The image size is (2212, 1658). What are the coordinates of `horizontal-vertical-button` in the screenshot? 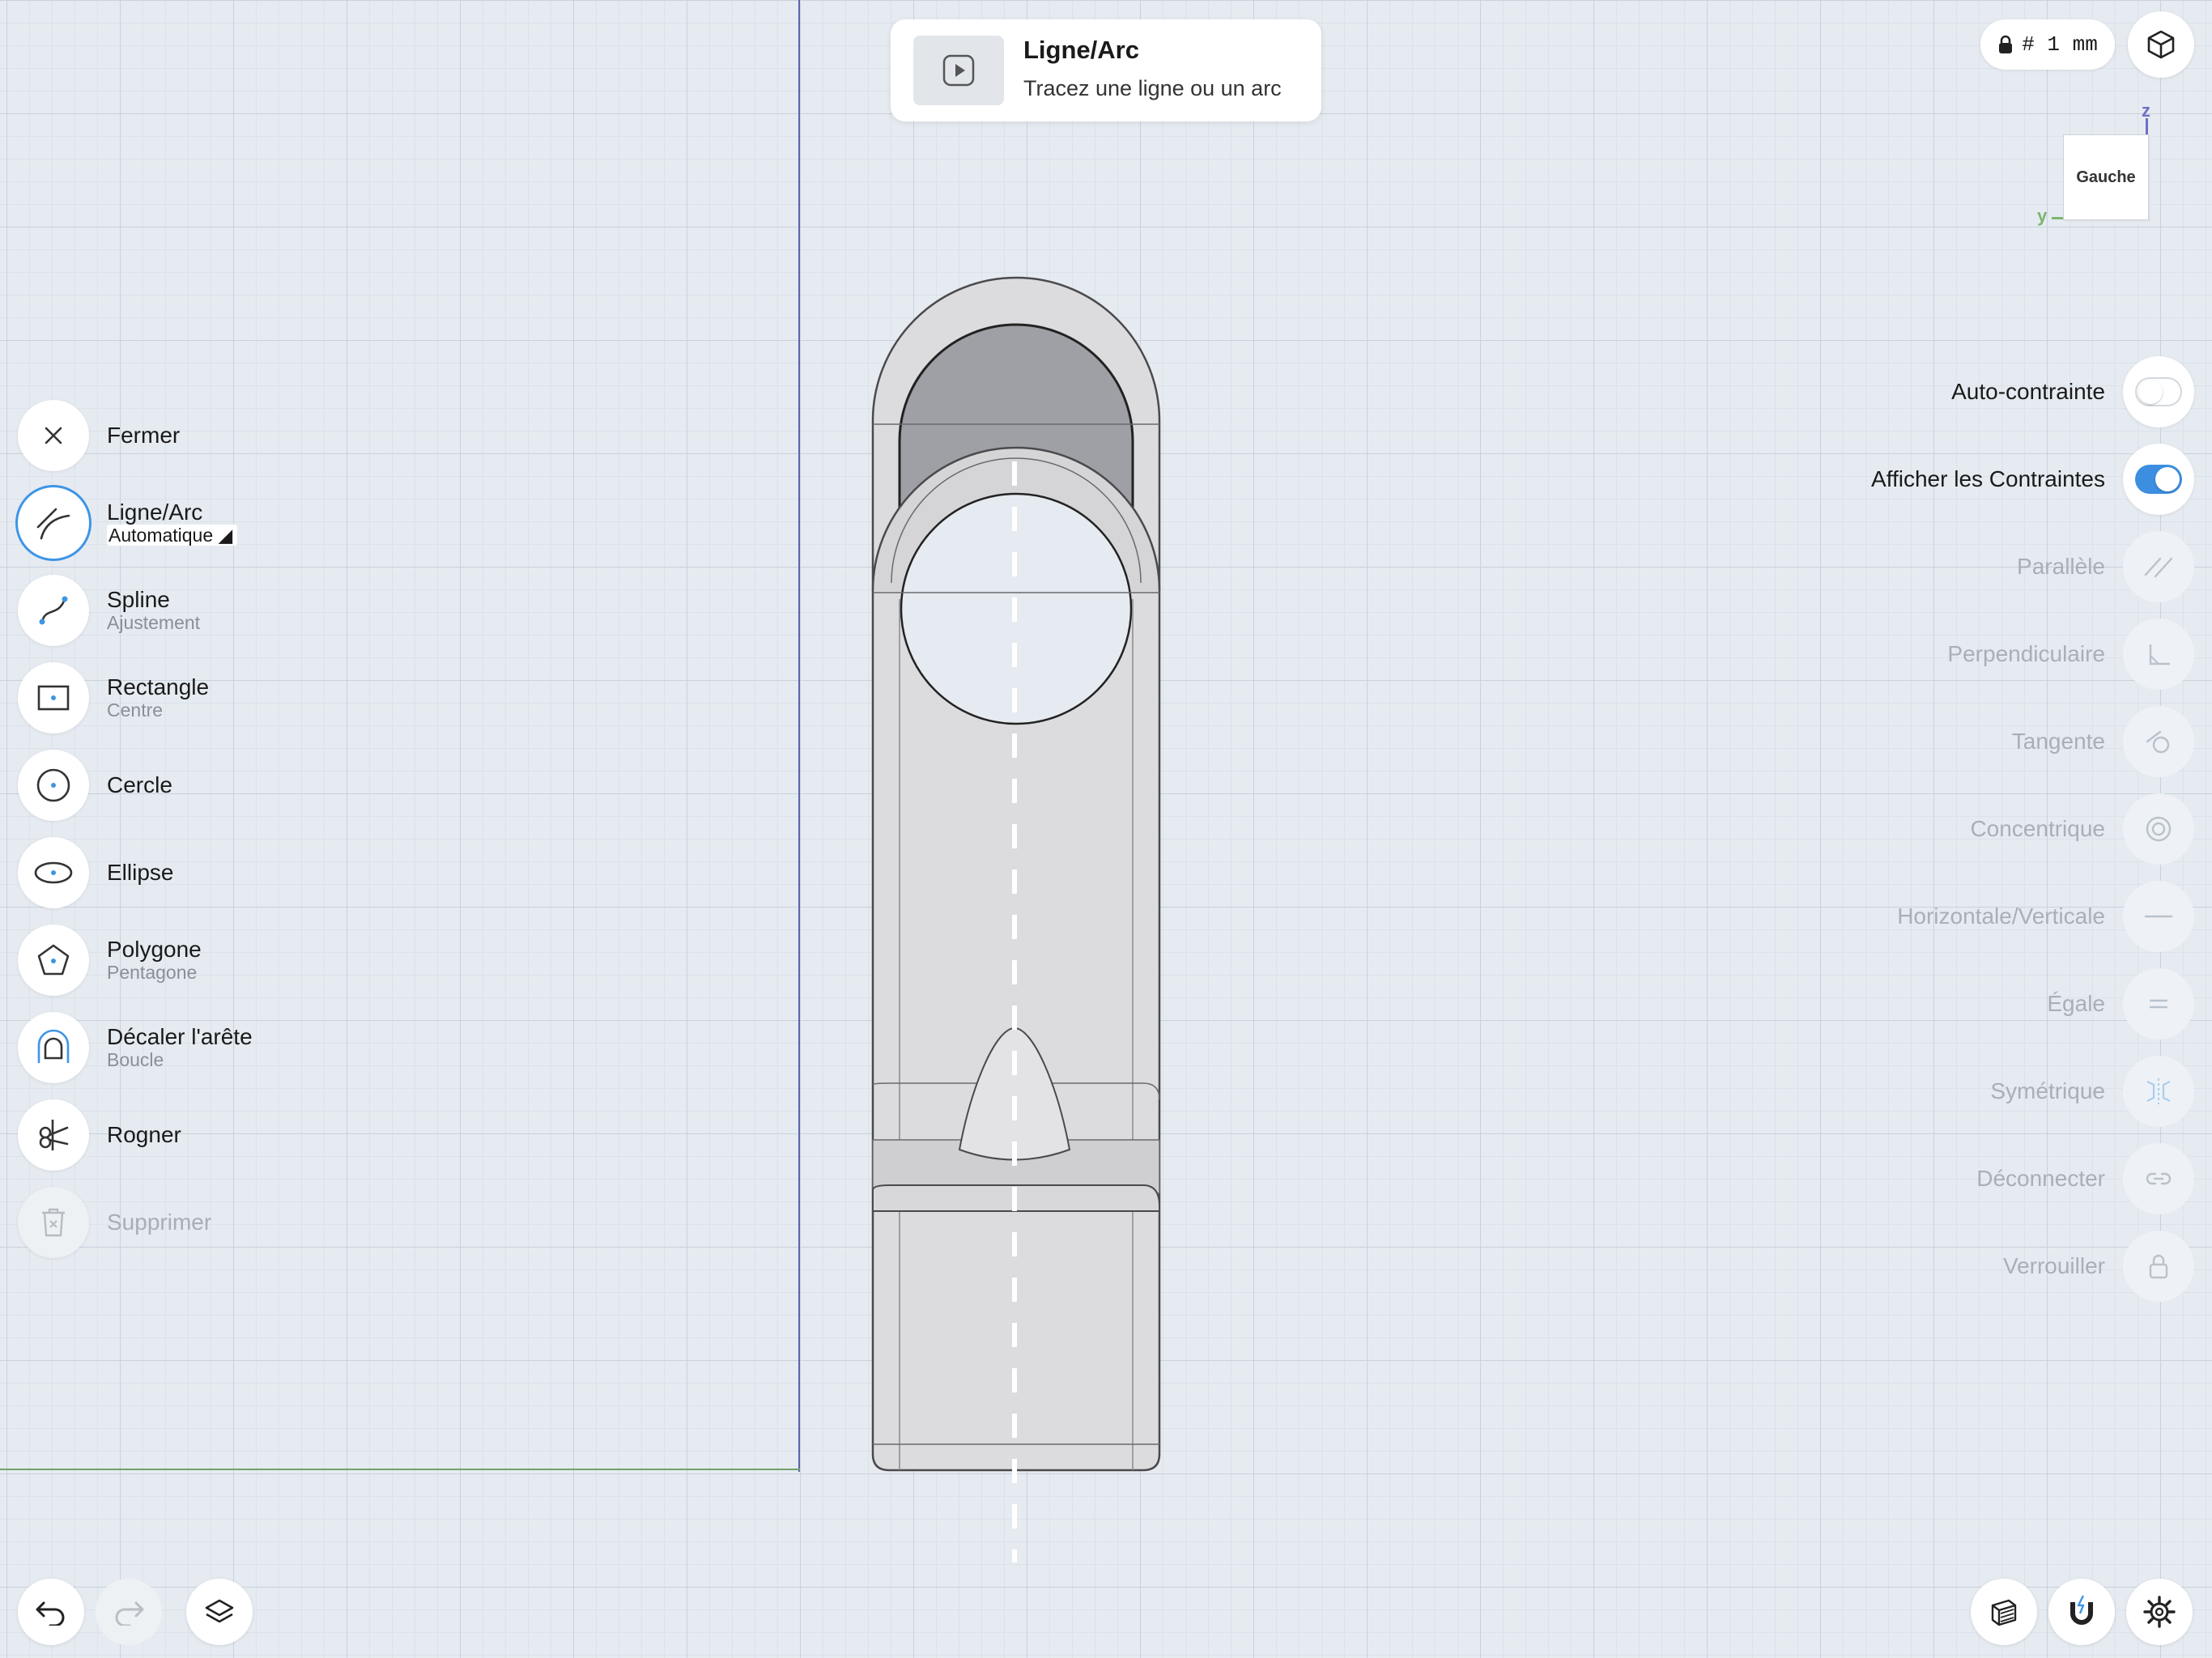 It's located at (2159, 916).